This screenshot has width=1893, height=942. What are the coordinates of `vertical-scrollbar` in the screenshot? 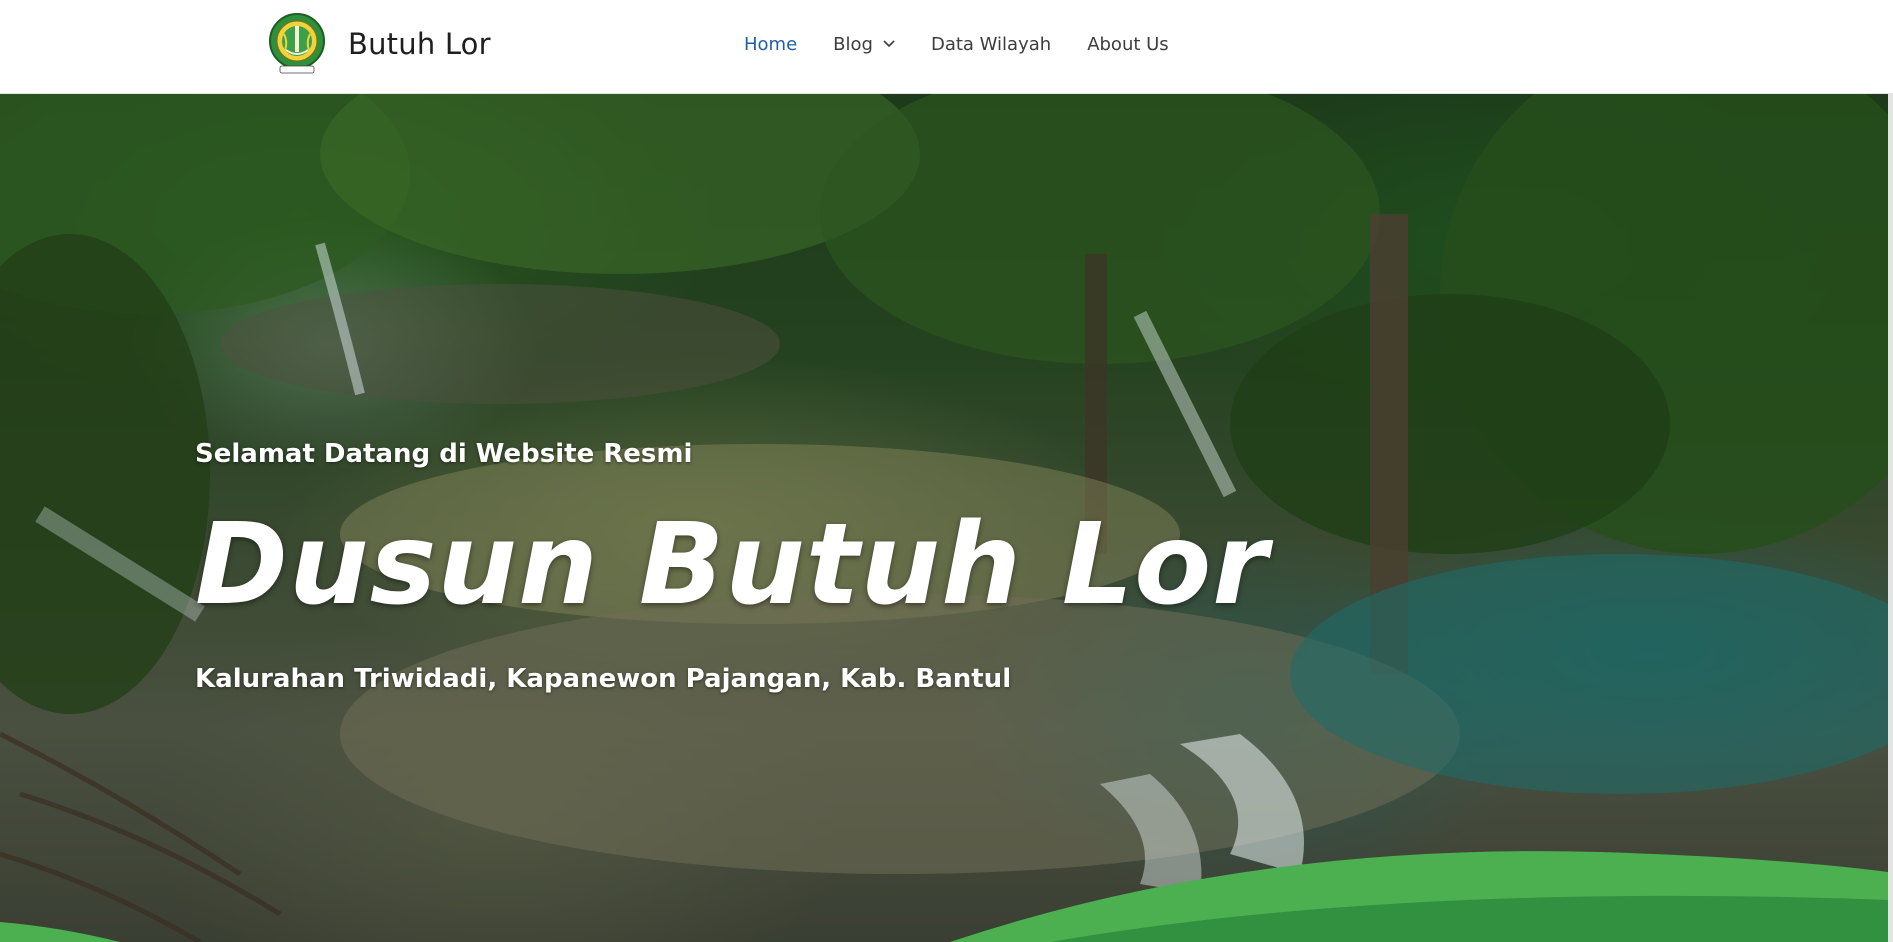 It's located at (1890, 471).